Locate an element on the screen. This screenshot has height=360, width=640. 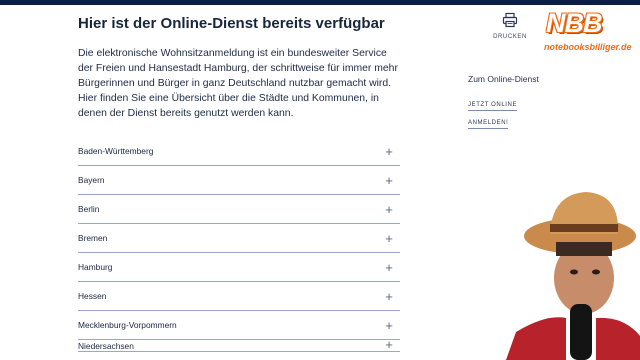
top-navigation-bar is located at coordinates (320, 2).